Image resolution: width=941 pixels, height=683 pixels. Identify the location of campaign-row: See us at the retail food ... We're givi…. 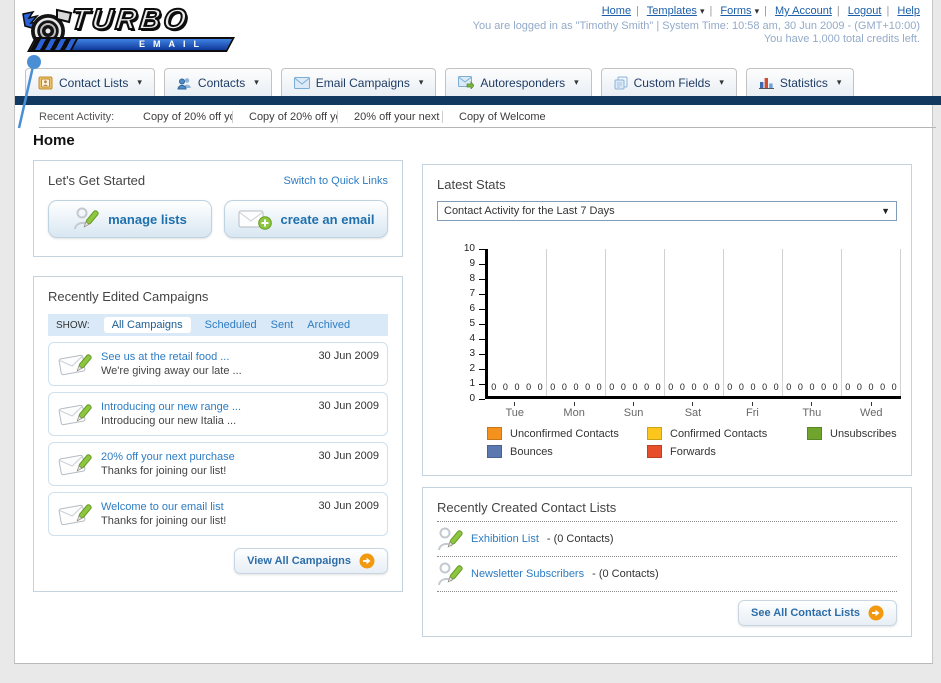
(218, 364).